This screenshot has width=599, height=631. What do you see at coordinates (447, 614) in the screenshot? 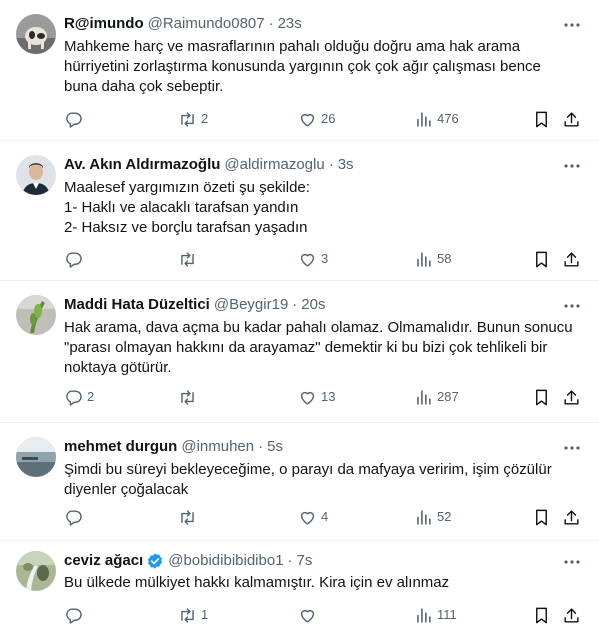
I see `views-count: 111` at bounding box center [447, 614].